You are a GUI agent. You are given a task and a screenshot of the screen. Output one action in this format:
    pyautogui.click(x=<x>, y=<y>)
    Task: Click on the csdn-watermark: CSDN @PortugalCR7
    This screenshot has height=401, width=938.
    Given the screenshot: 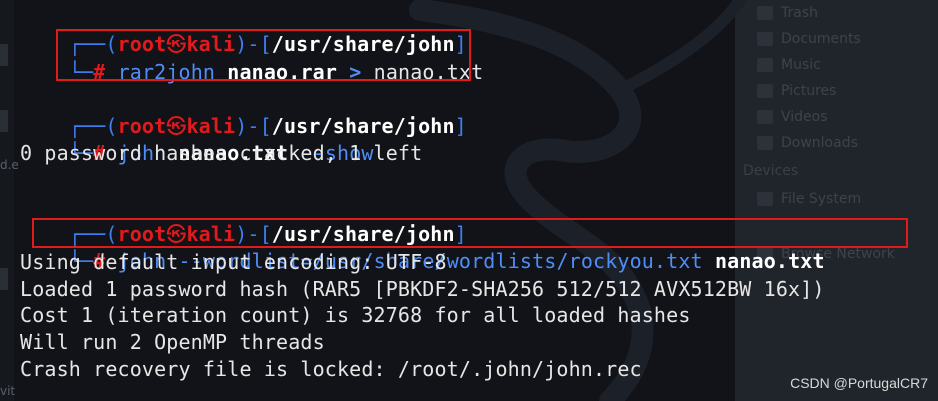 What is the action you would take?
    pyautogui.click(x=859, y=383)
    